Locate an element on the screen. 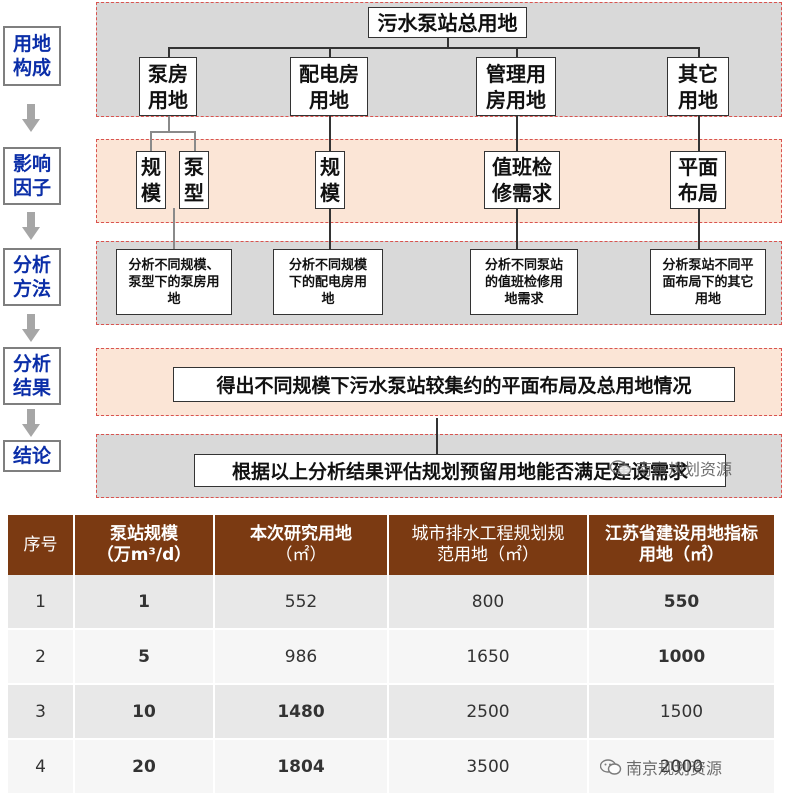 The width and height of the screenshot is (786, 795). table-cell: 2500 is located at coordinates (488, 712).